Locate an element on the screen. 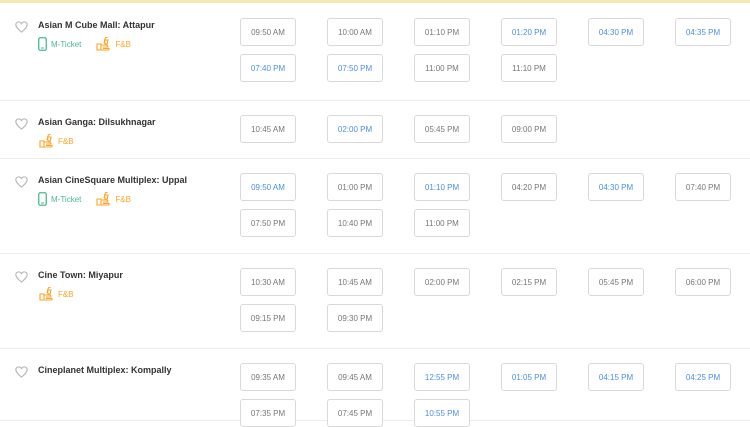 This screenshot has height=427, width=750. showtime-button: 01:20 PM is located at coordinates (529, 32).